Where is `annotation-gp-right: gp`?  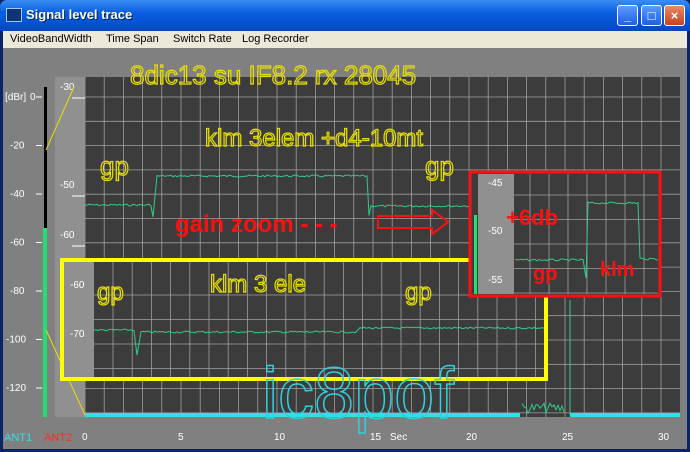 annotation-gp-right: gp is located at coordinates (439, 166).